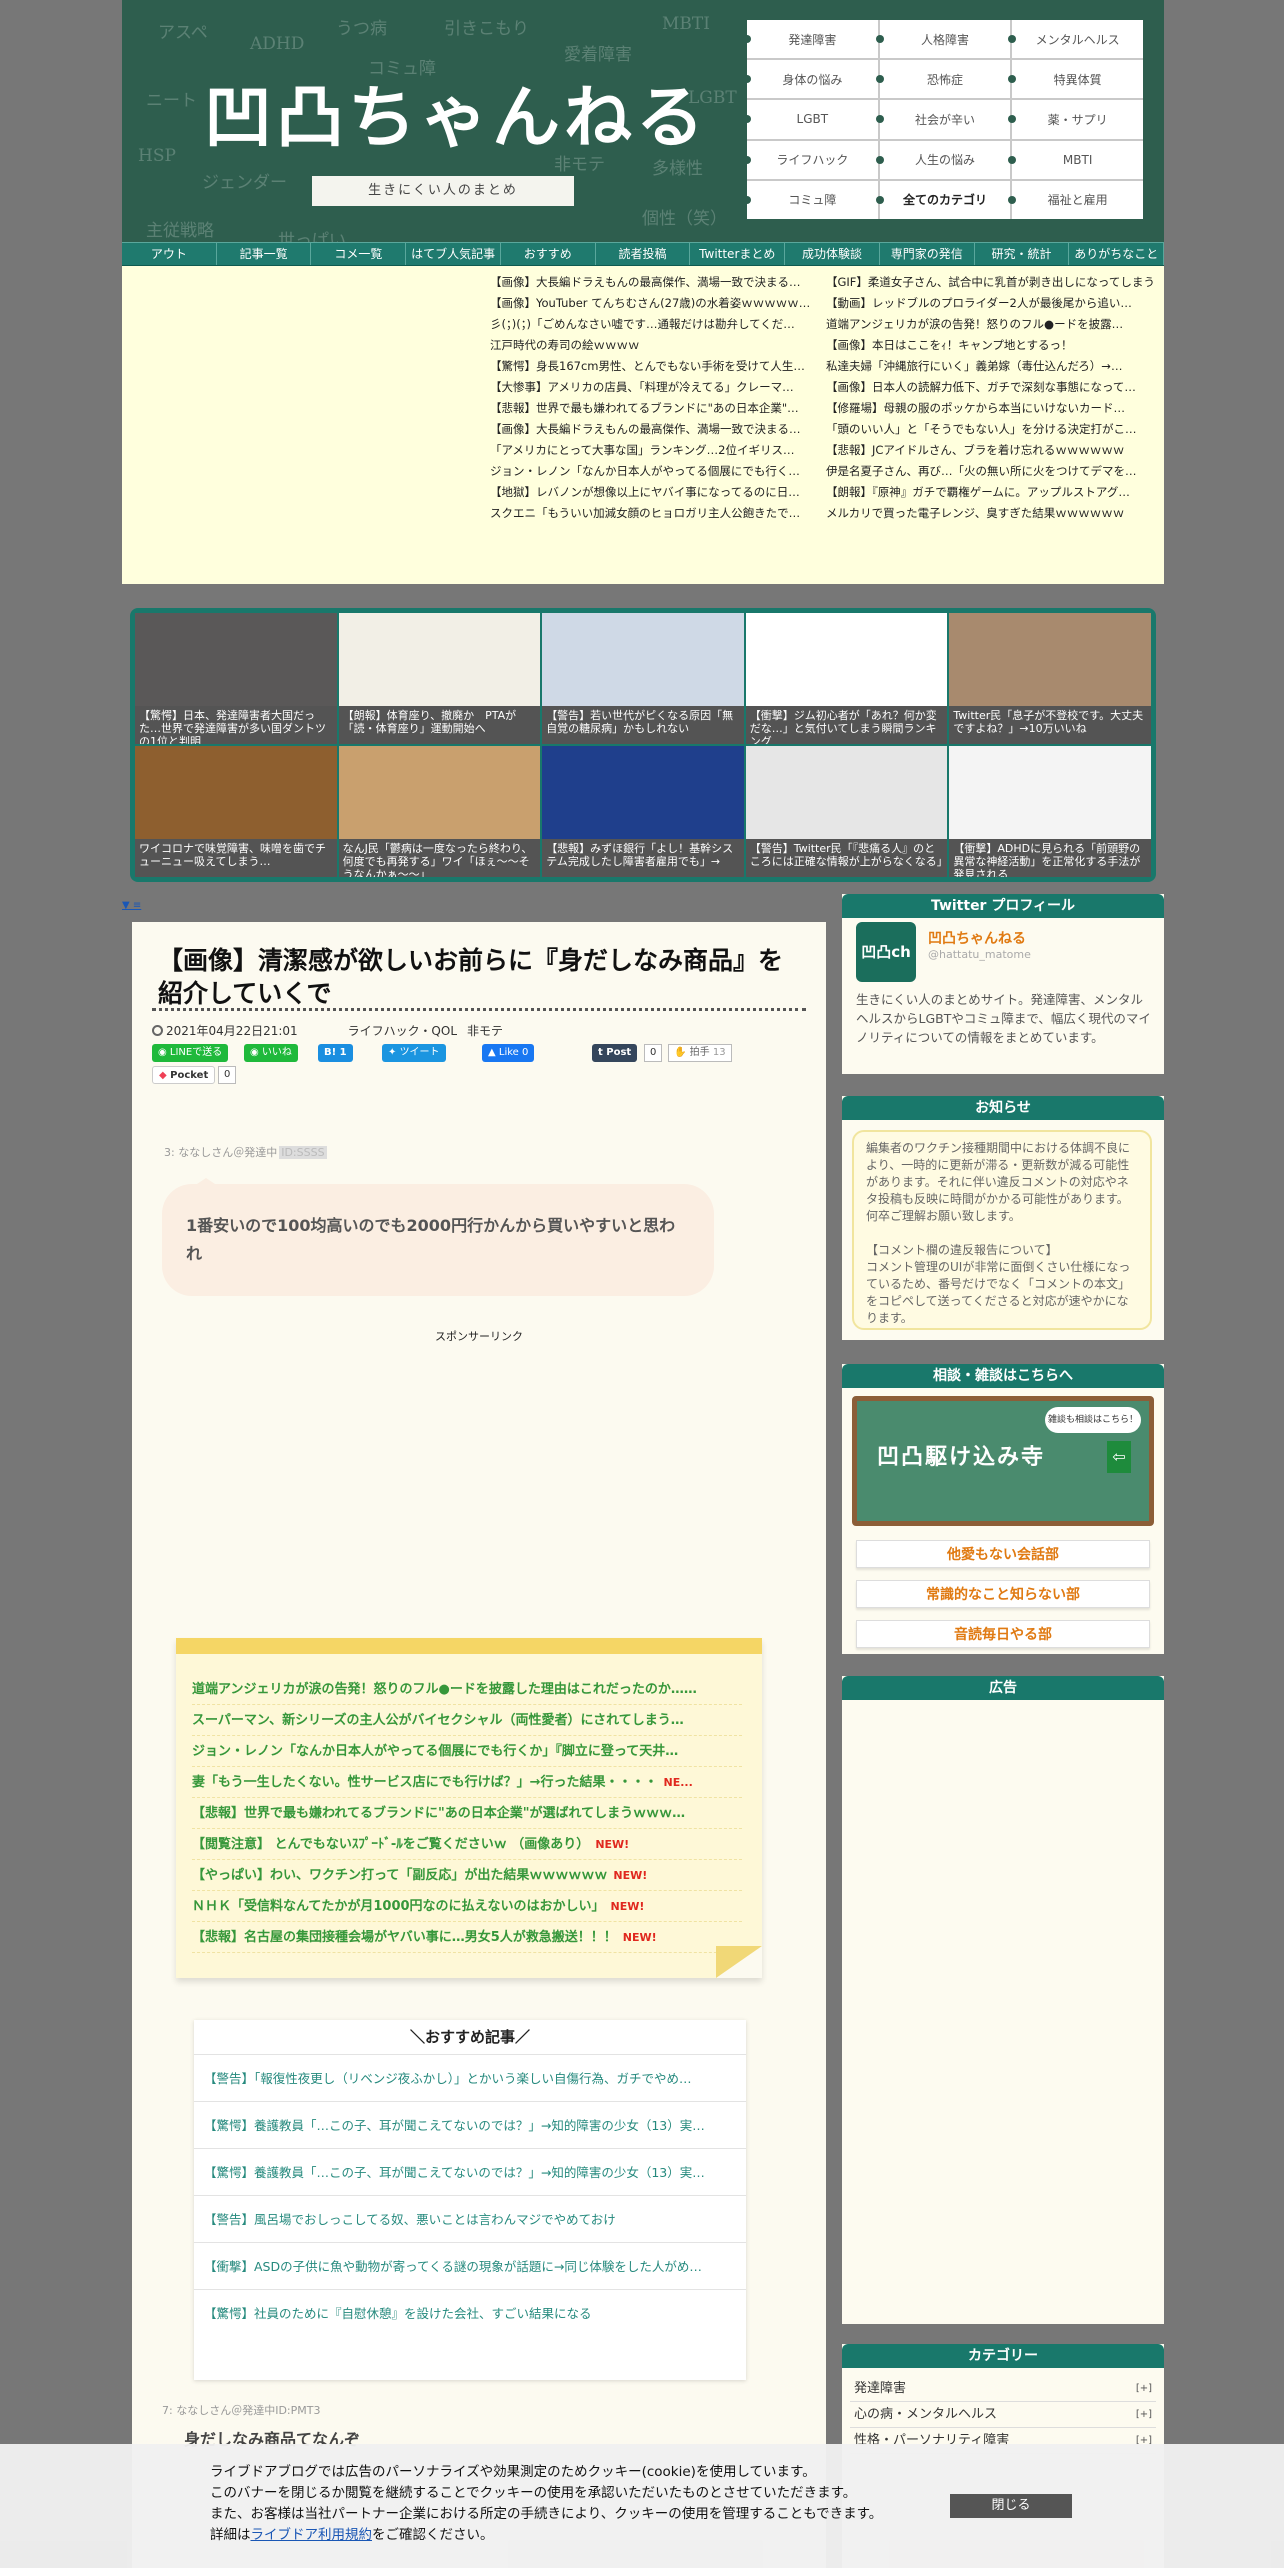 The height and width of the screenshot is (2568, 1284). Describe the element at coordinates (1003, 1594) in the screenshot. I see `soudan-link-2: 常識的なこと知らない部` at that location.